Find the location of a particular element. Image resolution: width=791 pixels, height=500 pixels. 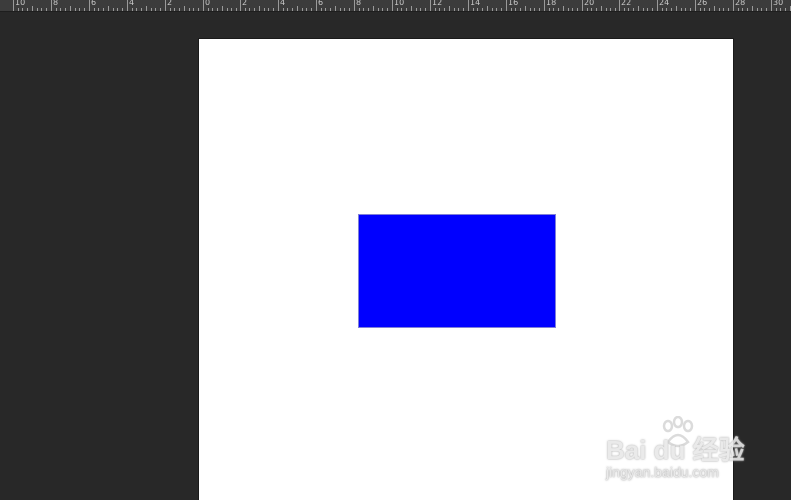

ruler-label: 12 is located at coordinates (437, 3).